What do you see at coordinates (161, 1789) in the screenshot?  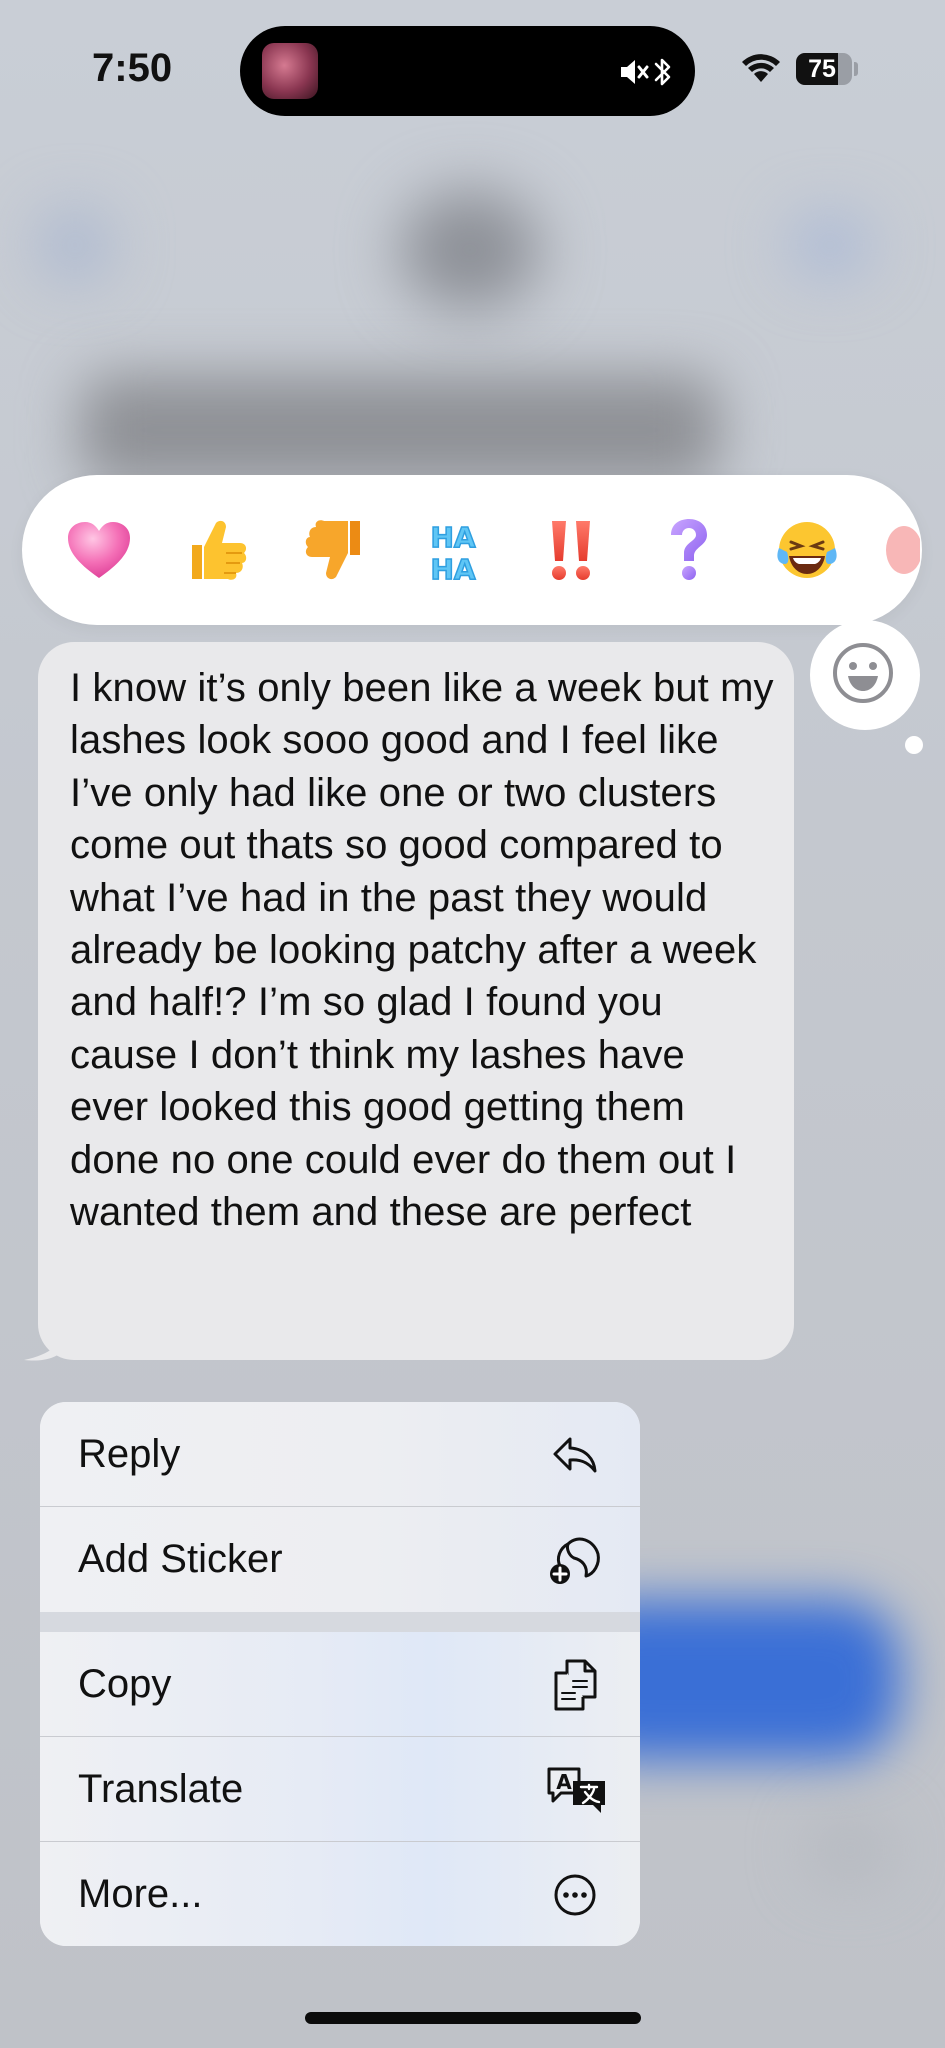 I see `menu-label-translate: Translate` at bounding box center [161, 1789].